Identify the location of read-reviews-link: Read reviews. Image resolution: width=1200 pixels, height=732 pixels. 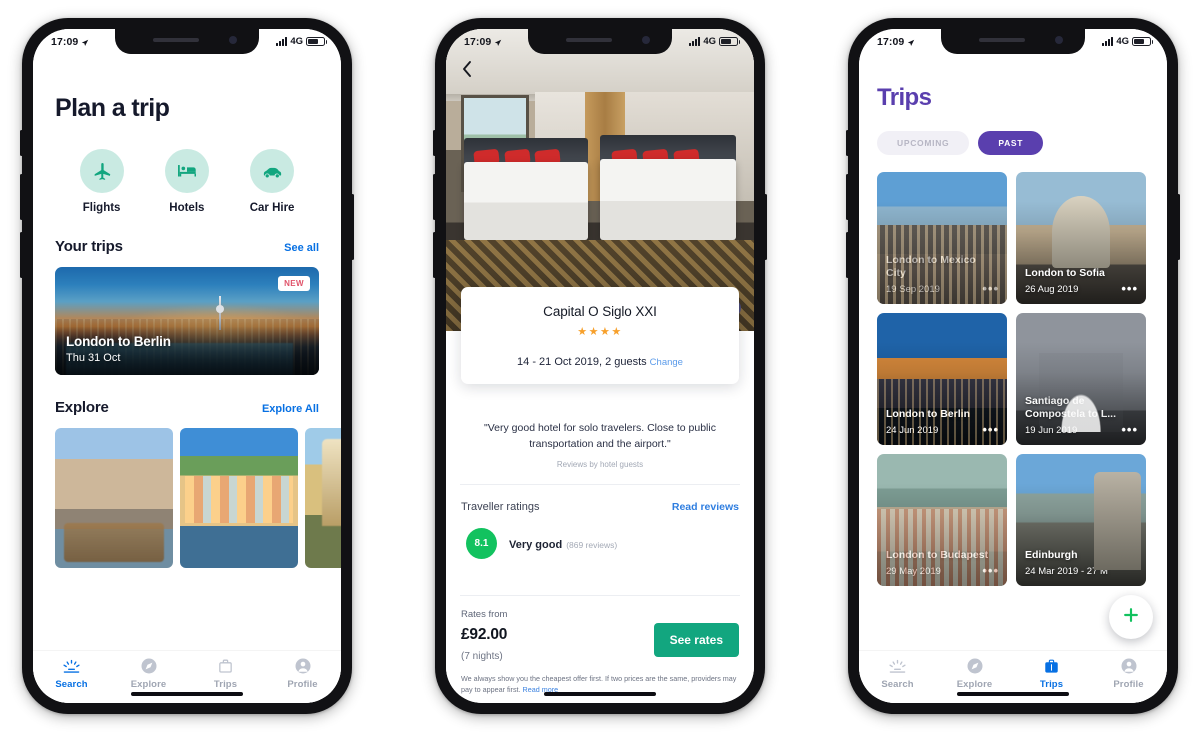
(705, 507).